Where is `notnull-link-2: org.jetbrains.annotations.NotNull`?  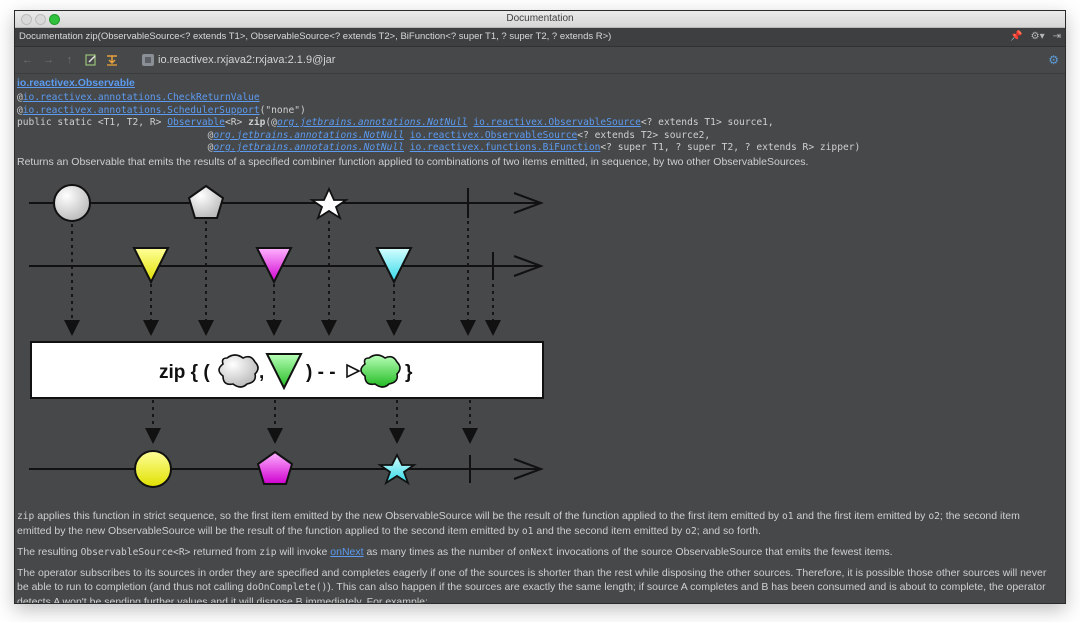
notnull-link-2: org.jetbrains.annotations.NotNull is located at coordinates (308, 135).